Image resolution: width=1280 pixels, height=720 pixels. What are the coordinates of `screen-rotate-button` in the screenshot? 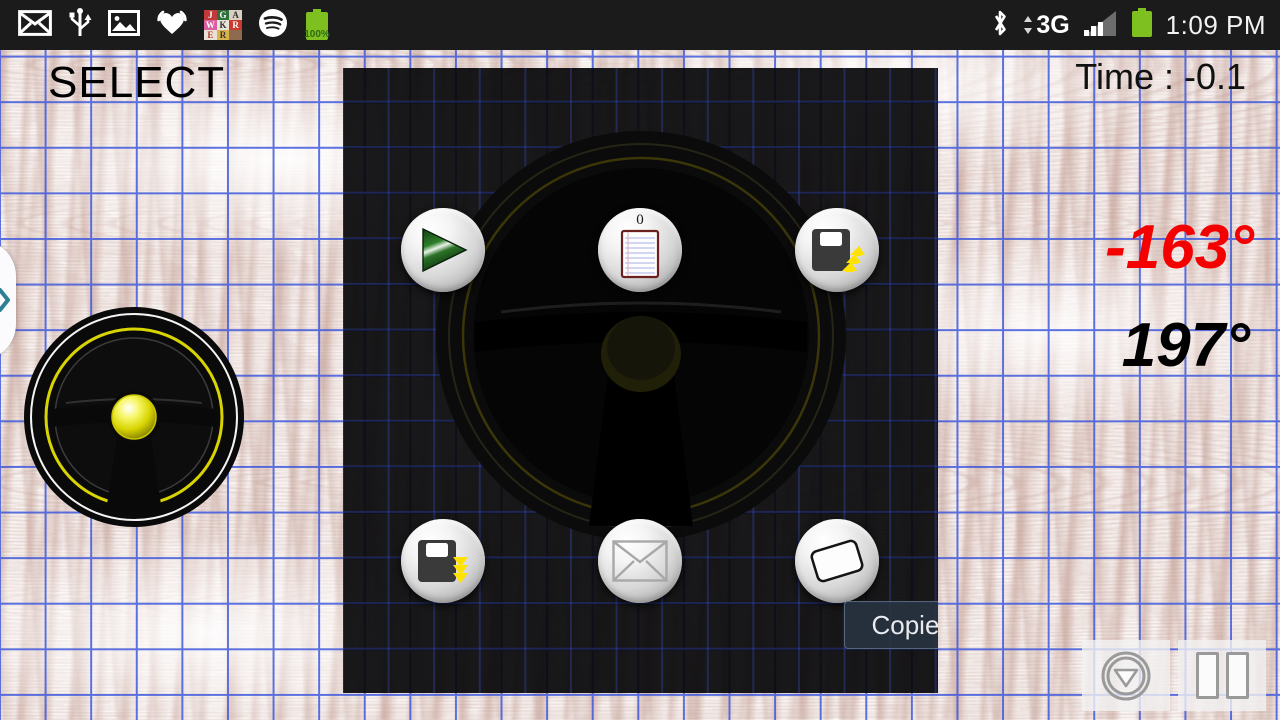 It's located at (837, 561).